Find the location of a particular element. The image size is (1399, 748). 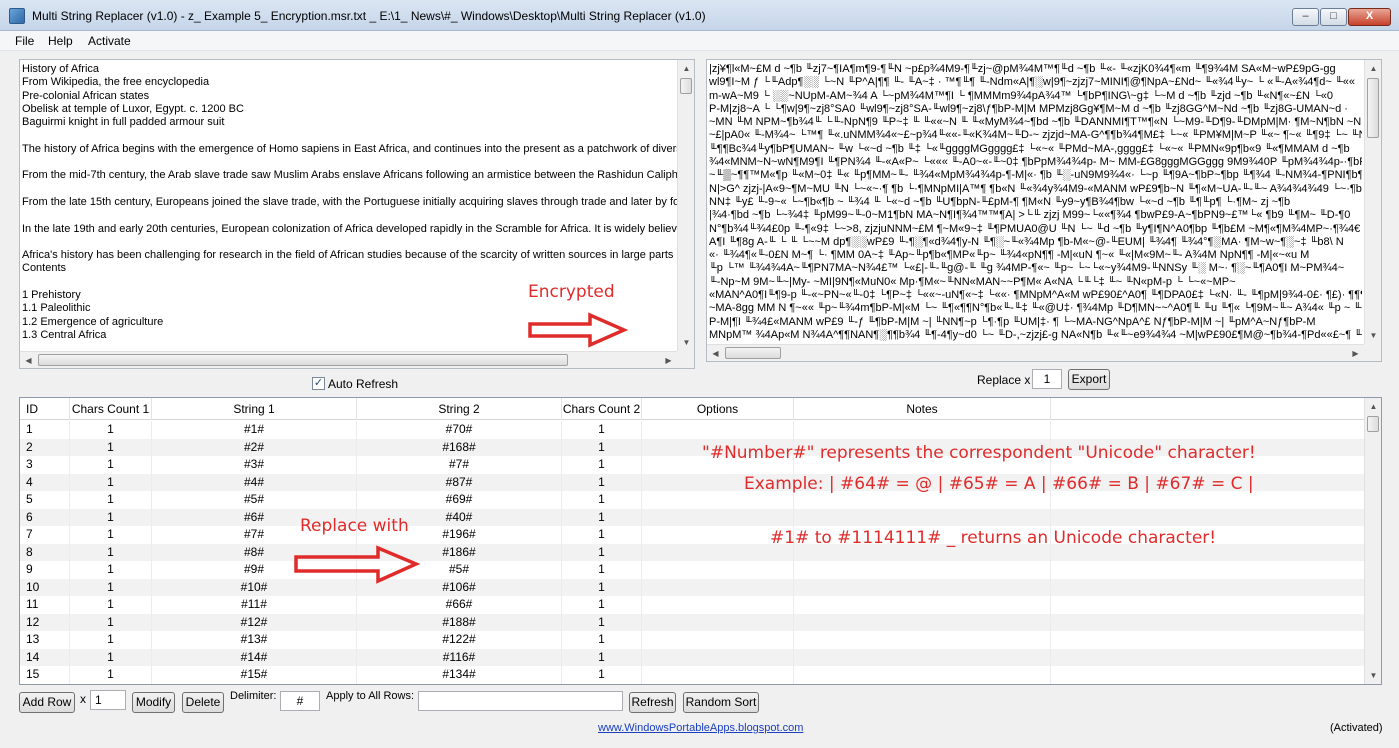

cell-string-1: #13# is located at coordinates (254, 640).